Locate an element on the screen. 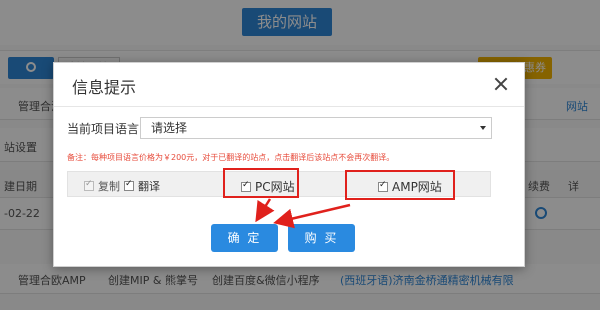 Image resolution: width=600 pixels, height=310 pixels. confirm-button: 确 定 is located at coordinates (244, 238).